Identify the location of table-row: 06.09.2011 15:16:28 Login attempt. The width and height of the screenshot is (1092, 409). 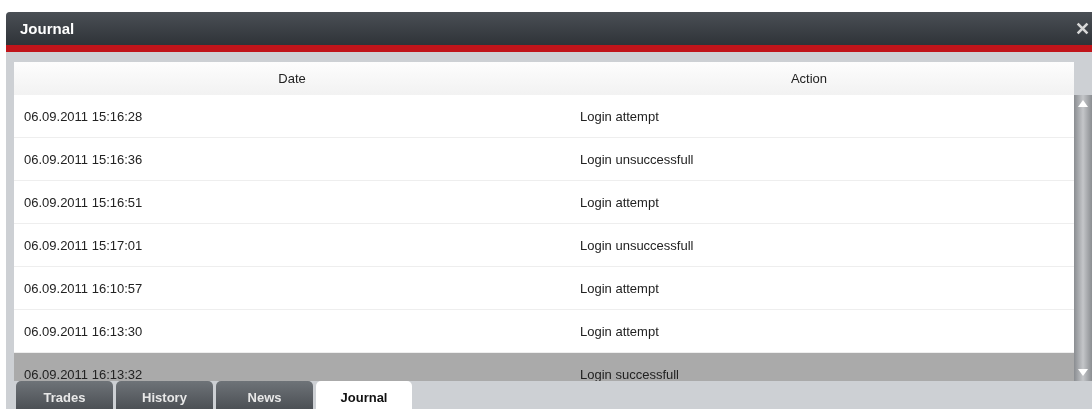
(544, 116).